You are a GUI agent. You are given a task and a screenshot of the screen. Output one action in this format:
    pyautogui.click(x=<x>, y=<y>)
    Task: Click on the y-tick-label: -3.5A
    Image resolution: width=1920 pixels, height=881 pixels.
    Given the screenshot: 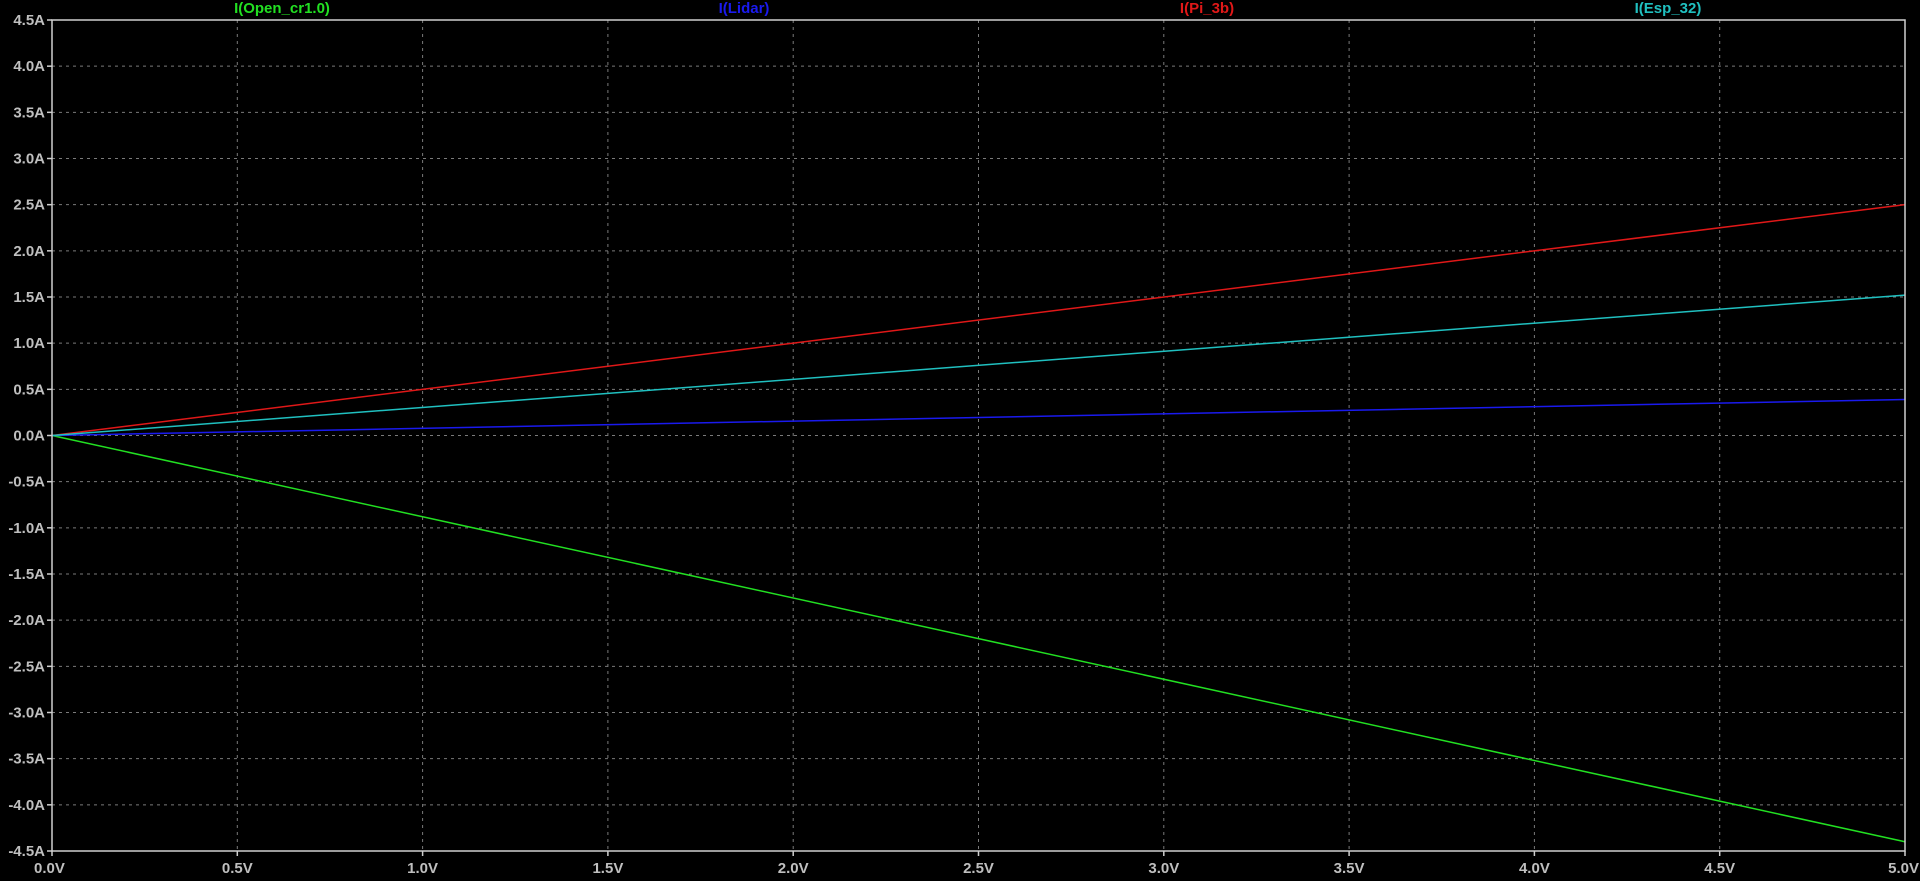 What is the action you would take?
    pyautogui.click(x=26, y=759)
    